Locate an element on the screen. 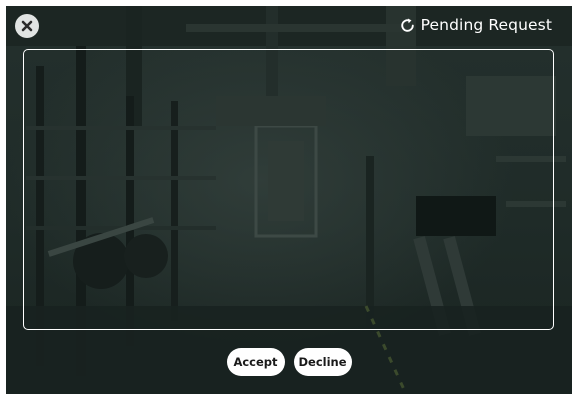 This screenshot has width=580, height=400. close-icon is located at coordinates (27, 26).